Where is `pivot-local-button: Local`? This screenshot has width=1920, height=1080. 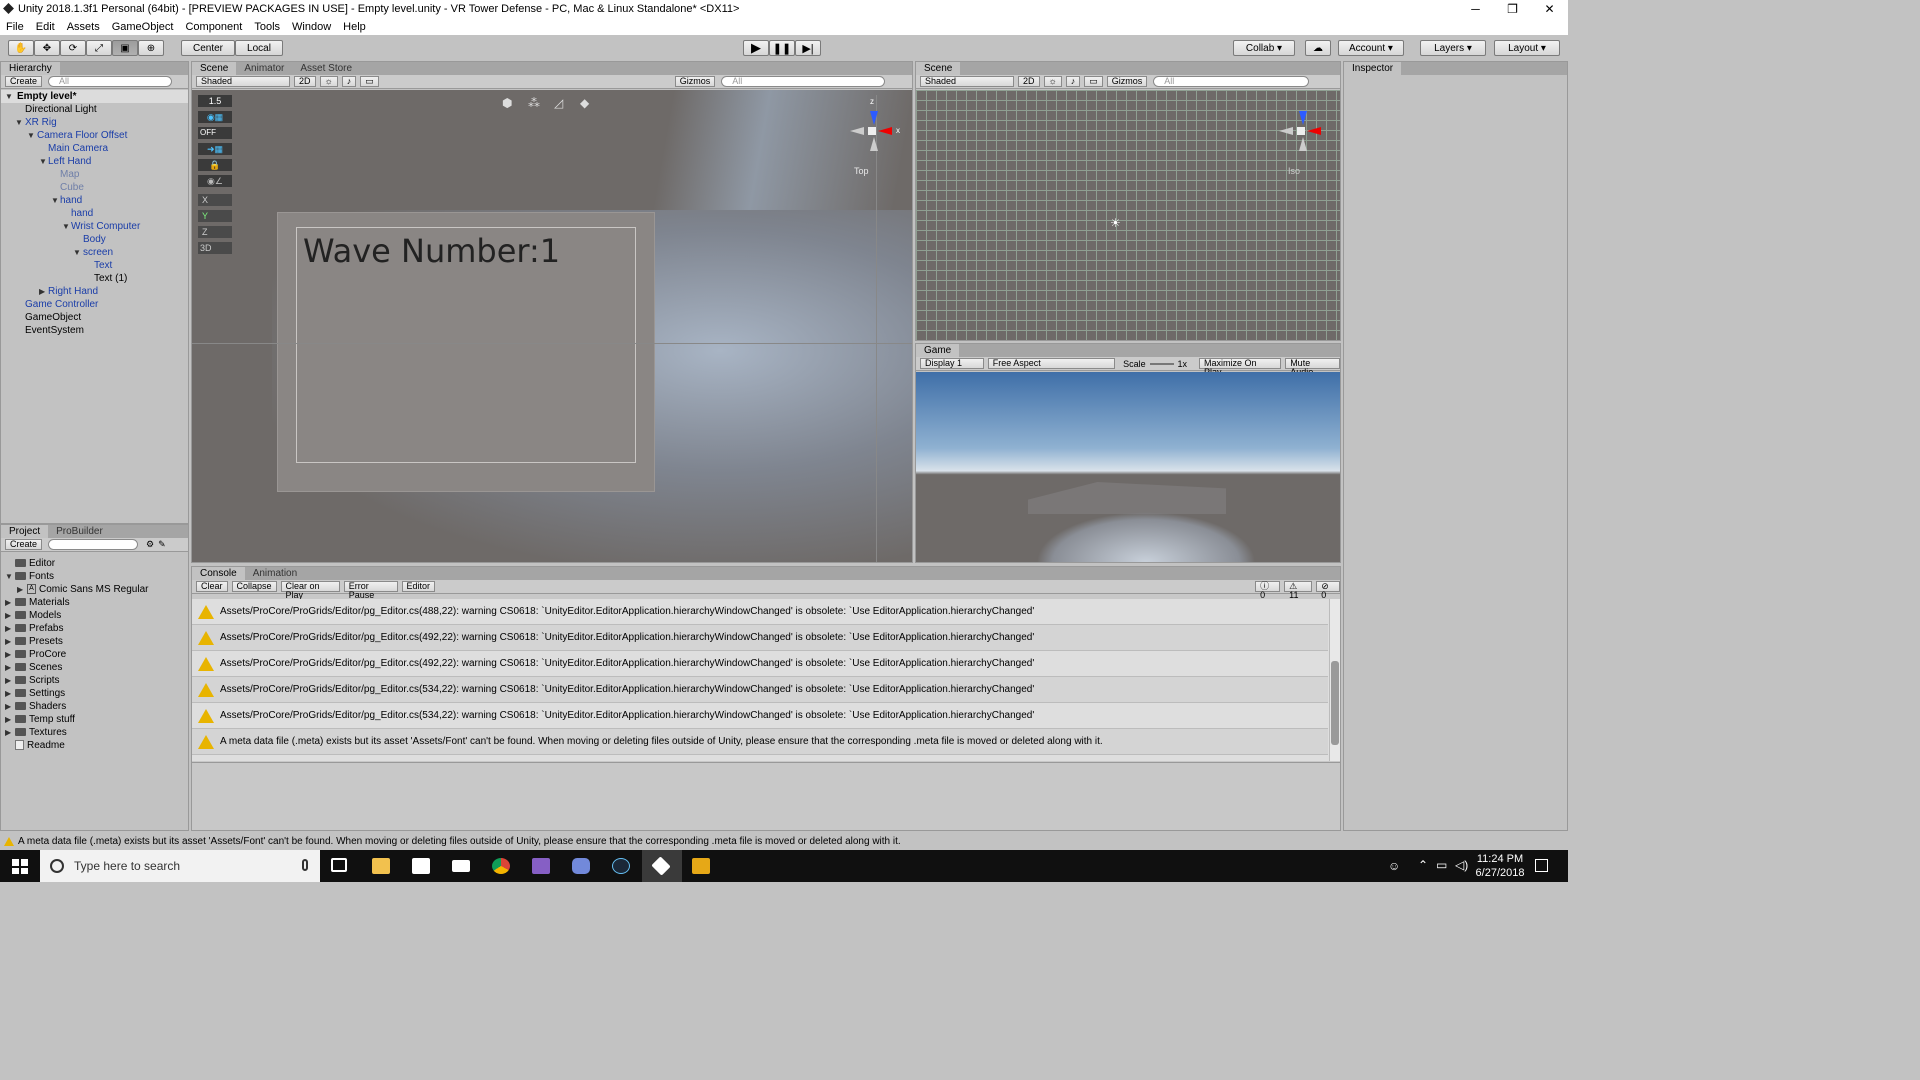 pivot-local-button: Local is located at coordinates (259, 48).